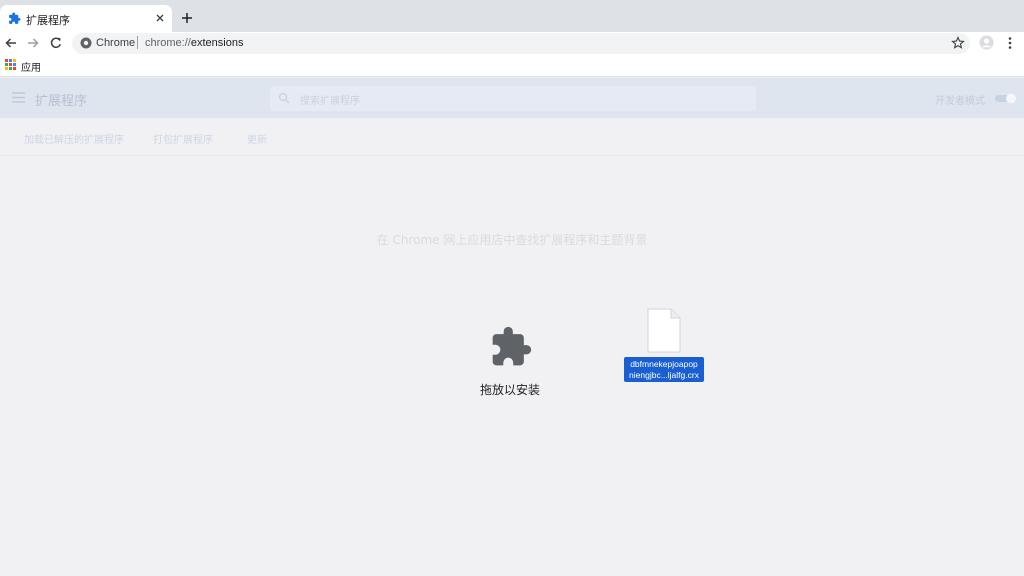 Image resolution: width=1024 pixels, height=576 pixels. What do you see at coordinates (664, 375) in the screenshot?
I see `file-name-line-2: niengjbc...ljalfg.crx` at bounding box center [664, 375].